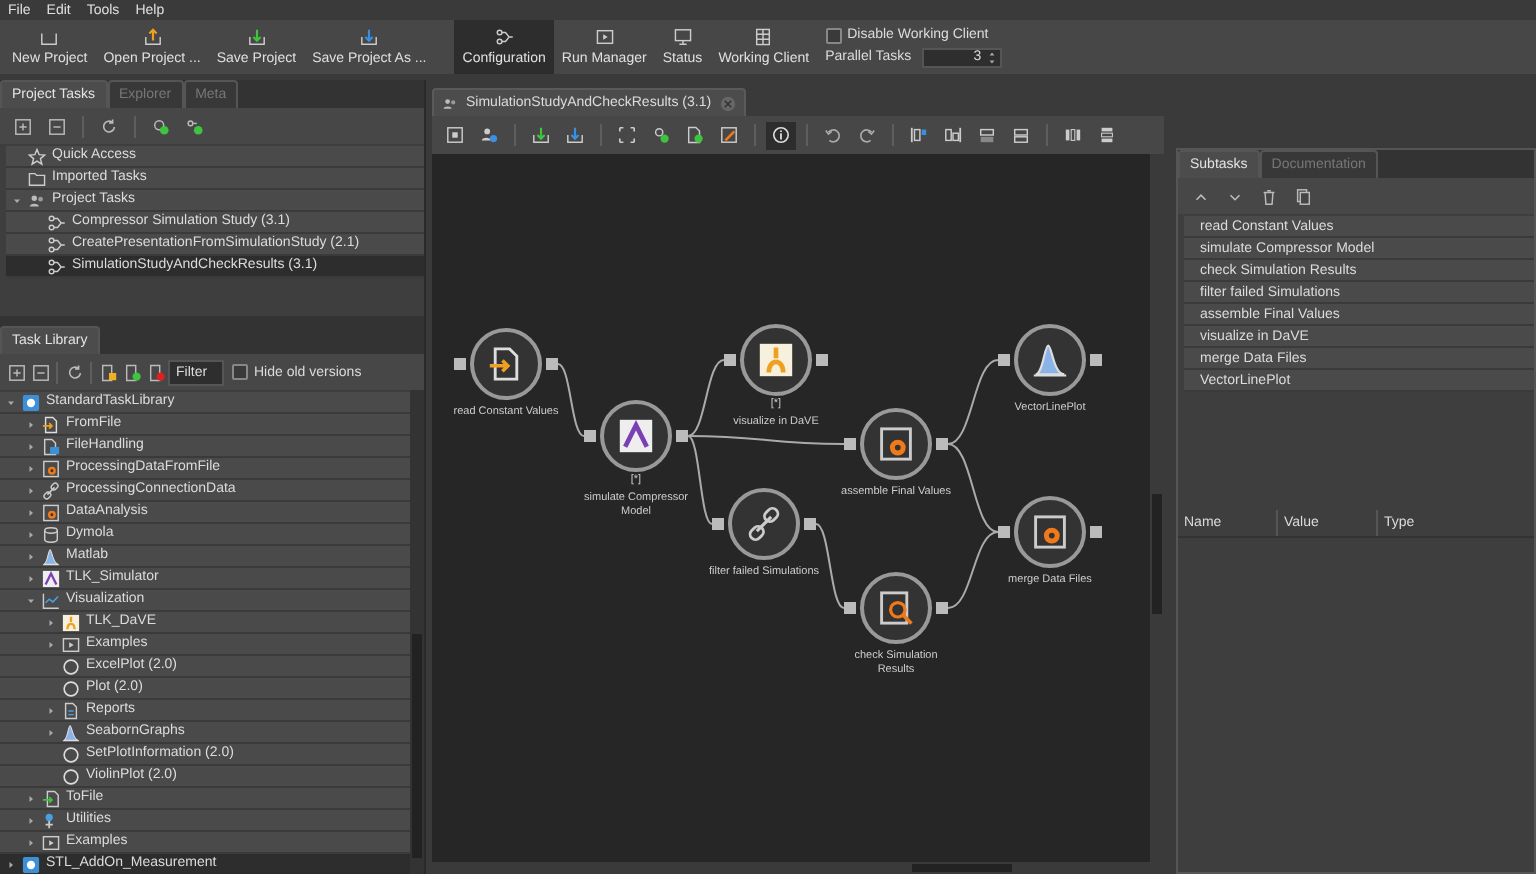  I want to click on locked-file-icon, so click(108, 372).